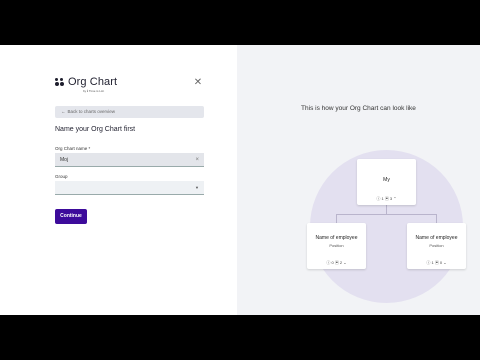 This screenshot has width=480, height=360. What do you see at coordinates (71, 216) in the screenshot?
I see `continue-button: Continue` at bounding box center [71, 216].